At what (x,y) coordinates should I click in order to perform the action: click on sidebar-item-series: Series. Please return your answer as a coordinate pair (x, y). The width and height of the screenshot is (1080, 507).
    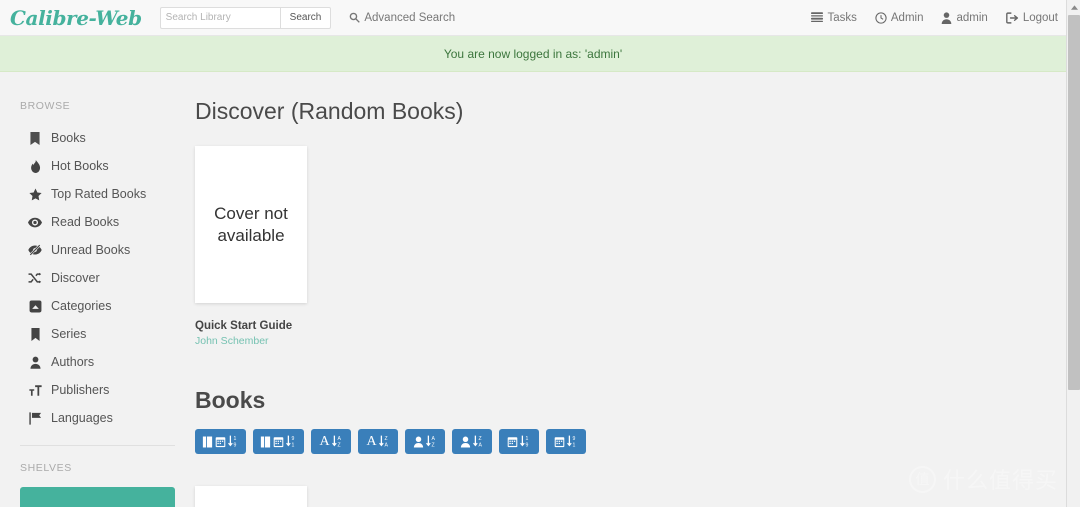
    Looking at the image, I should click on (95, 334).